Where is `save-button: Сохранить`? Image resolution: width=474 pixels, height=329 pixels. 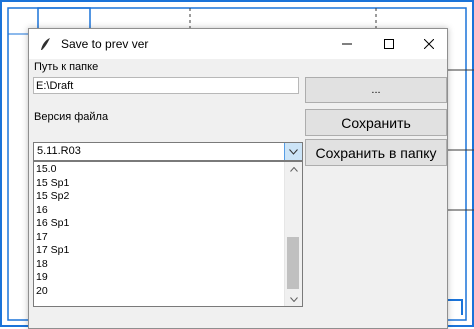
save-button: Сохранить is located at coordinates (376, 122).